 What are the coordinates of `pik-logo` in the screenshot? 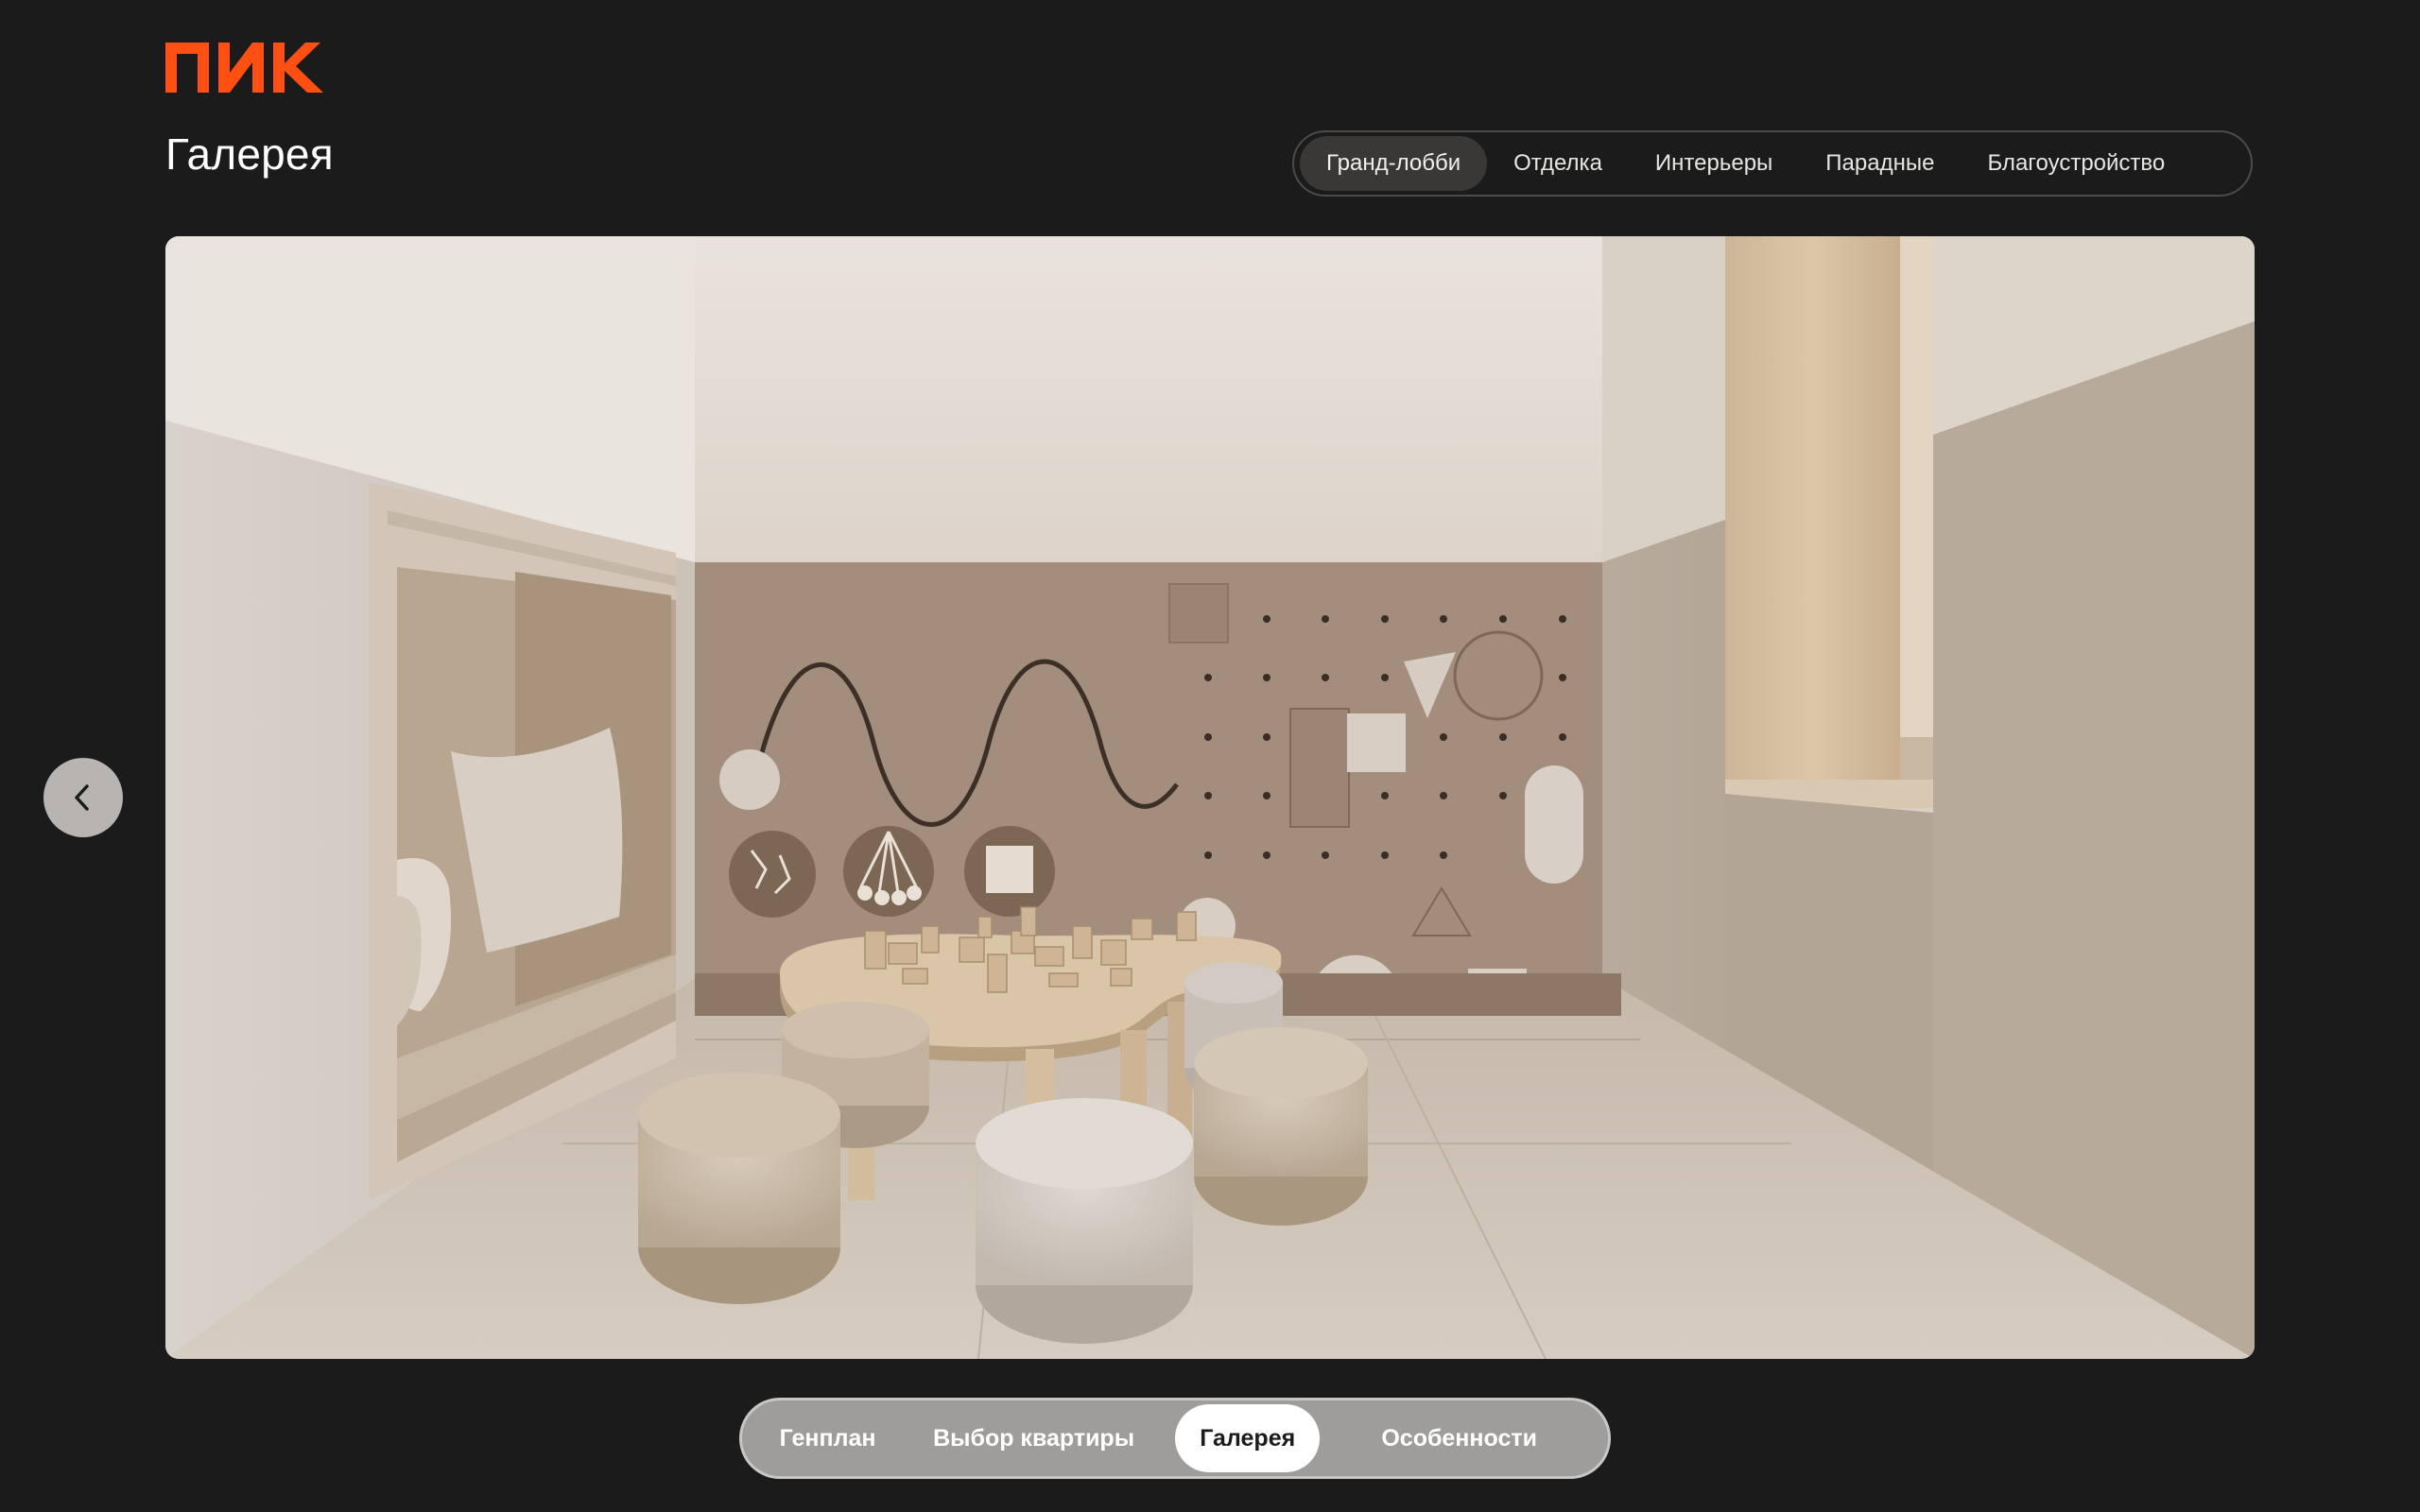 It's located at (248, 68).